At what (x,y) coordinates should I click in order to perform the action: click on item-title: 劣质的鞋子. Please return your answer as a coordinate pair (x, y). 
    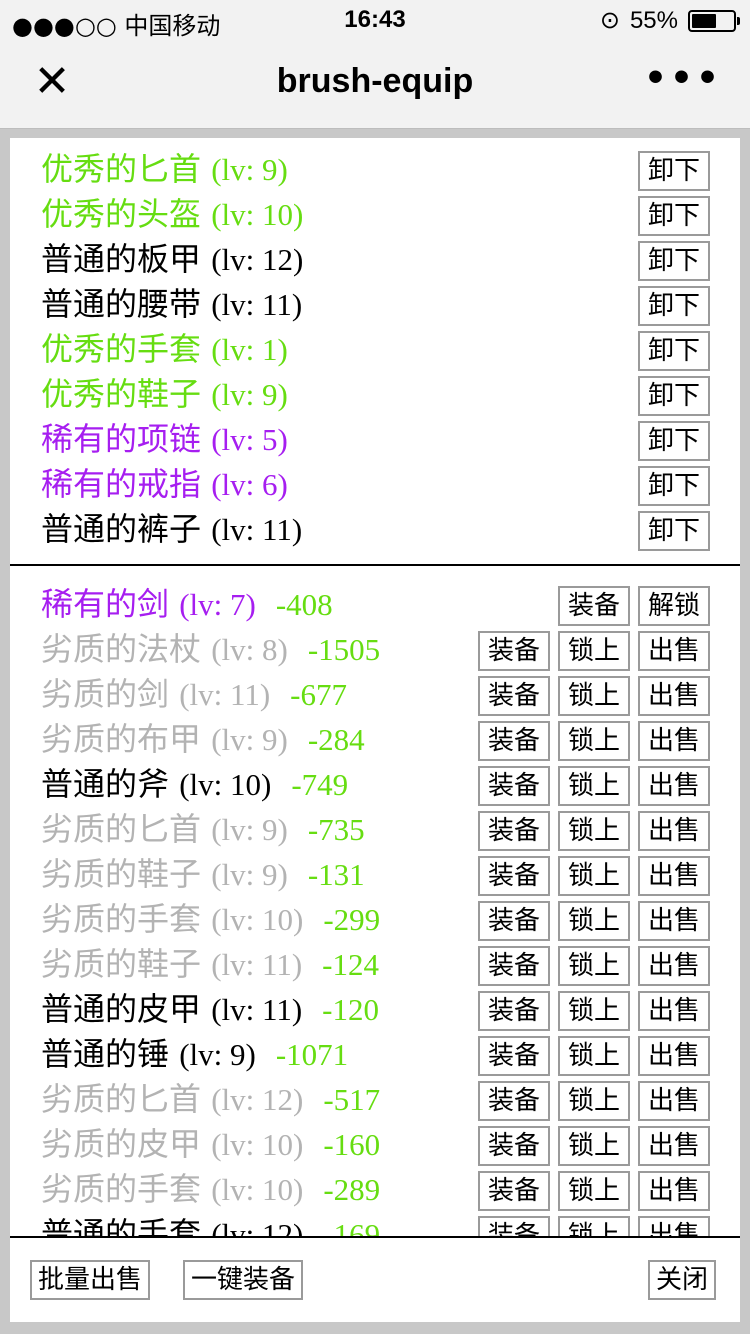
    Looking at the image, I should click on (121, 964).